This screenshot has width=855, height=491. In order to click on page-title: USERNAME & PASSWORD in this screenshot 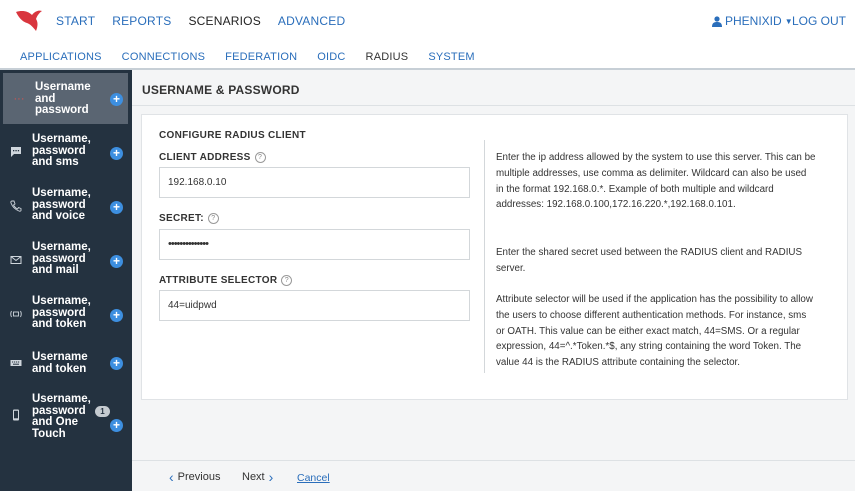, I will do `click(221, 90)`.